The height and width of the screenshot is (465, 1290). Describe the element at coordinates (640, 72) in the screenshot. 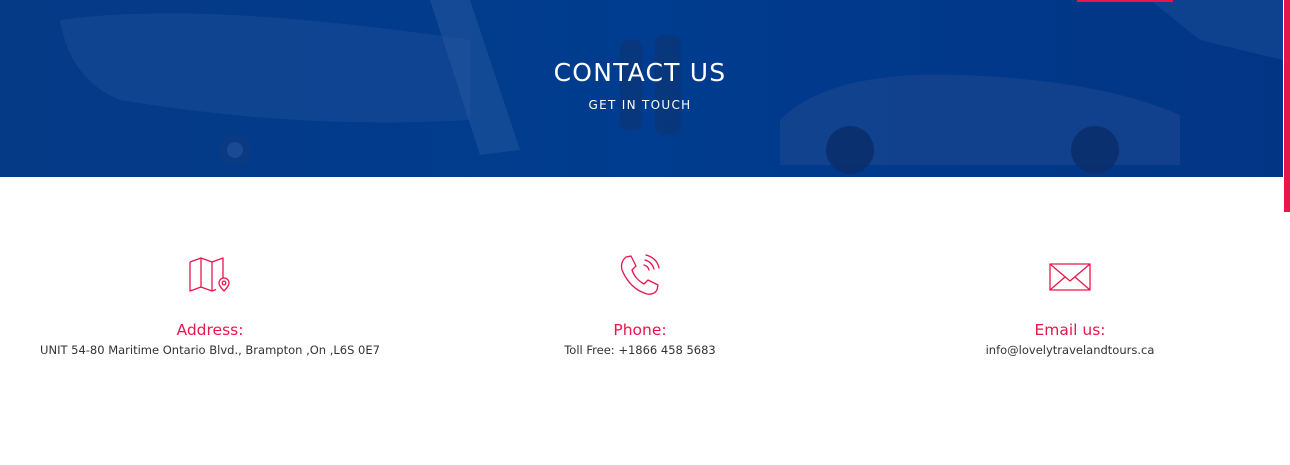

I see `page-title: CONTACT US` at that location.